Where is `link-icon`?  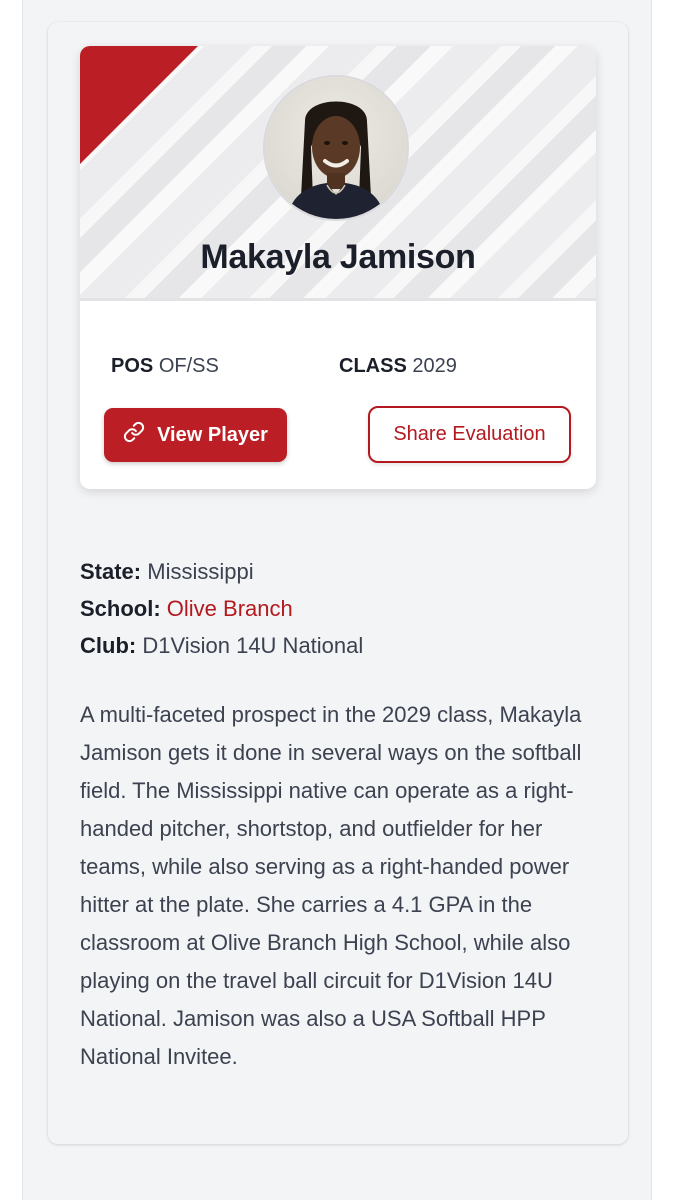
link-icon is located at coordinates (134, 435).